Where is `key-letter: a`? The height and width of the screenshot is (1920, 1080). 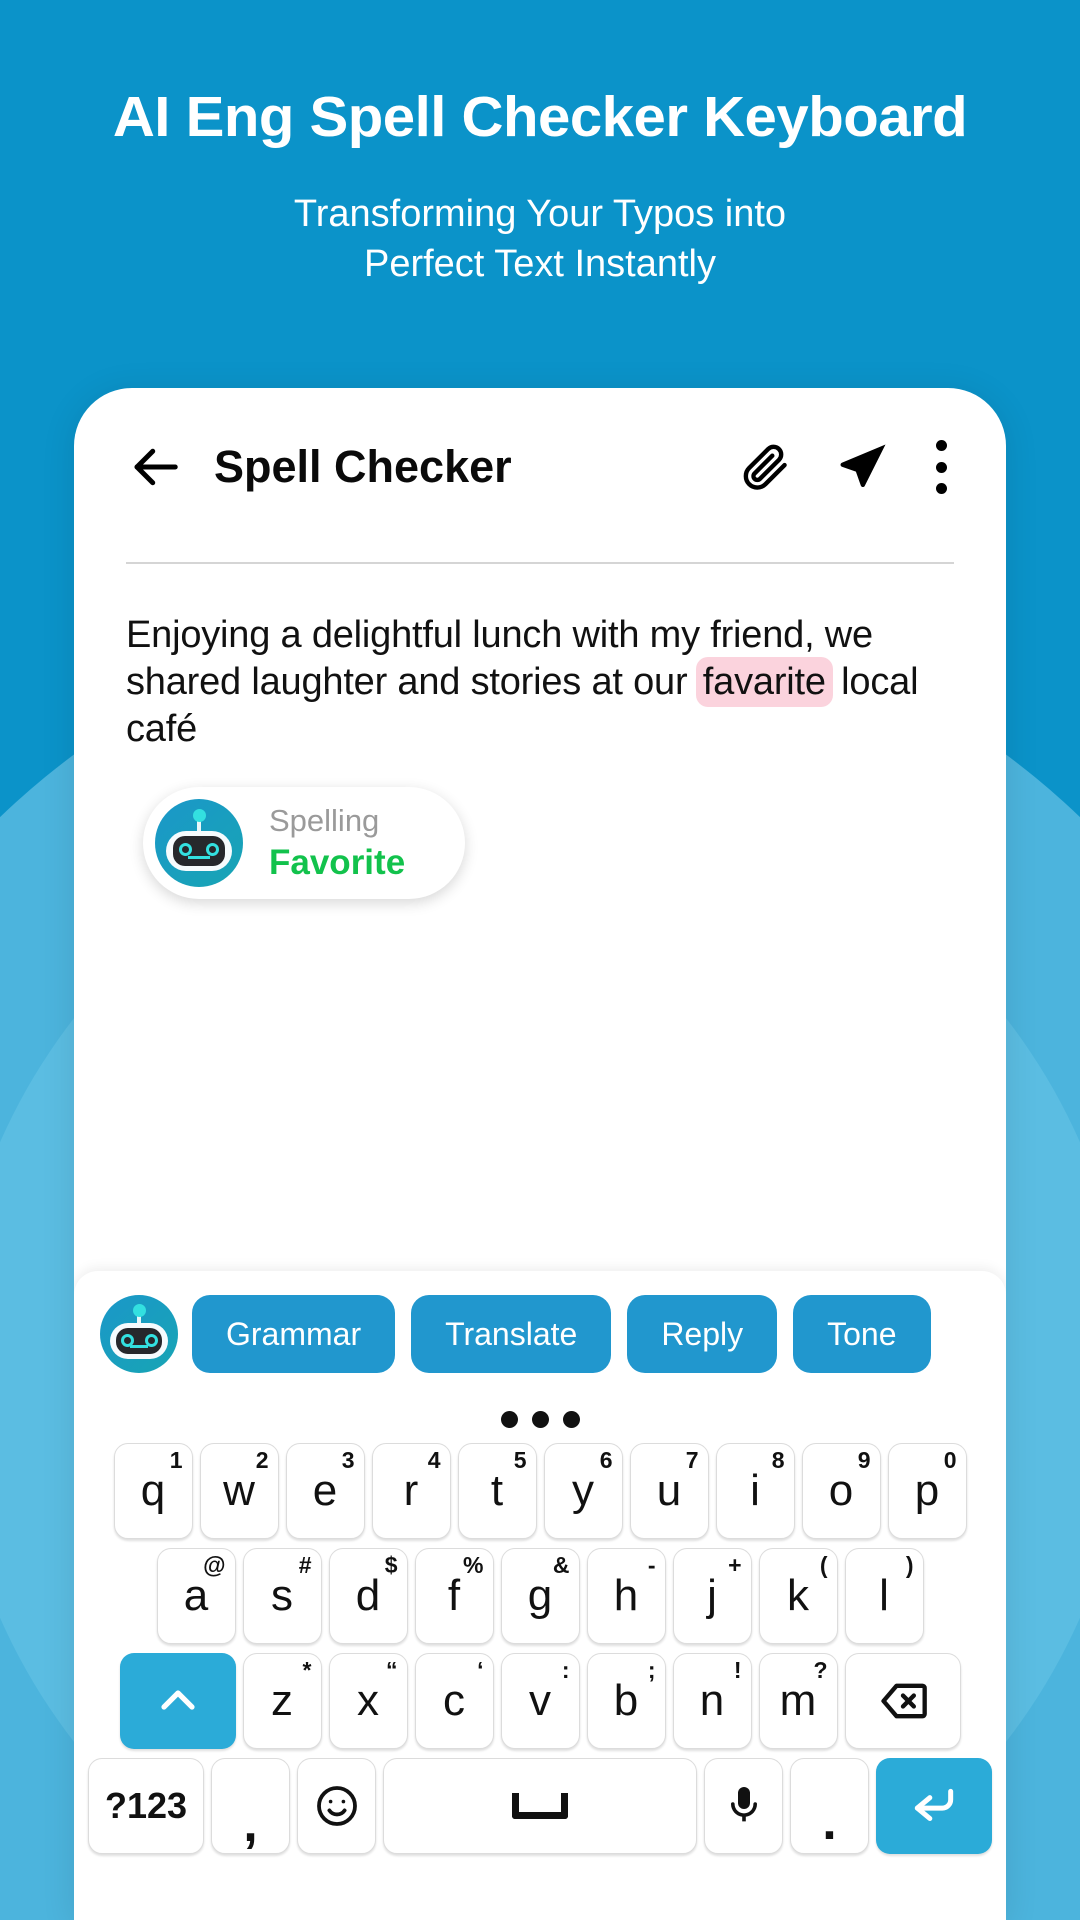
key-letter: a is located at coordinates (196, 1595).